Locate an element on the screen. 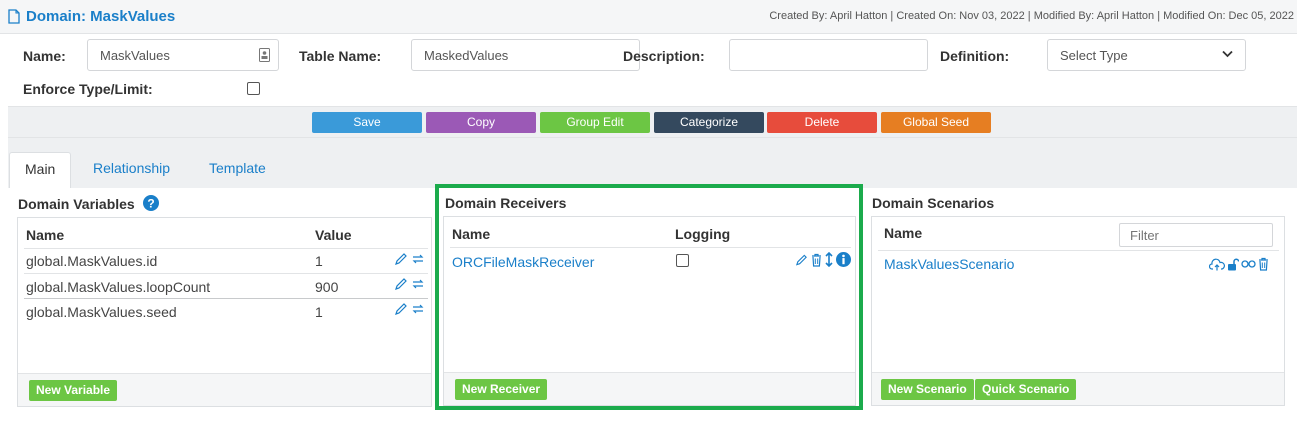 Image resolution: width=1297 pixels, height=422 pixels. delete-button: Delete is located at coordinates (822, 122).